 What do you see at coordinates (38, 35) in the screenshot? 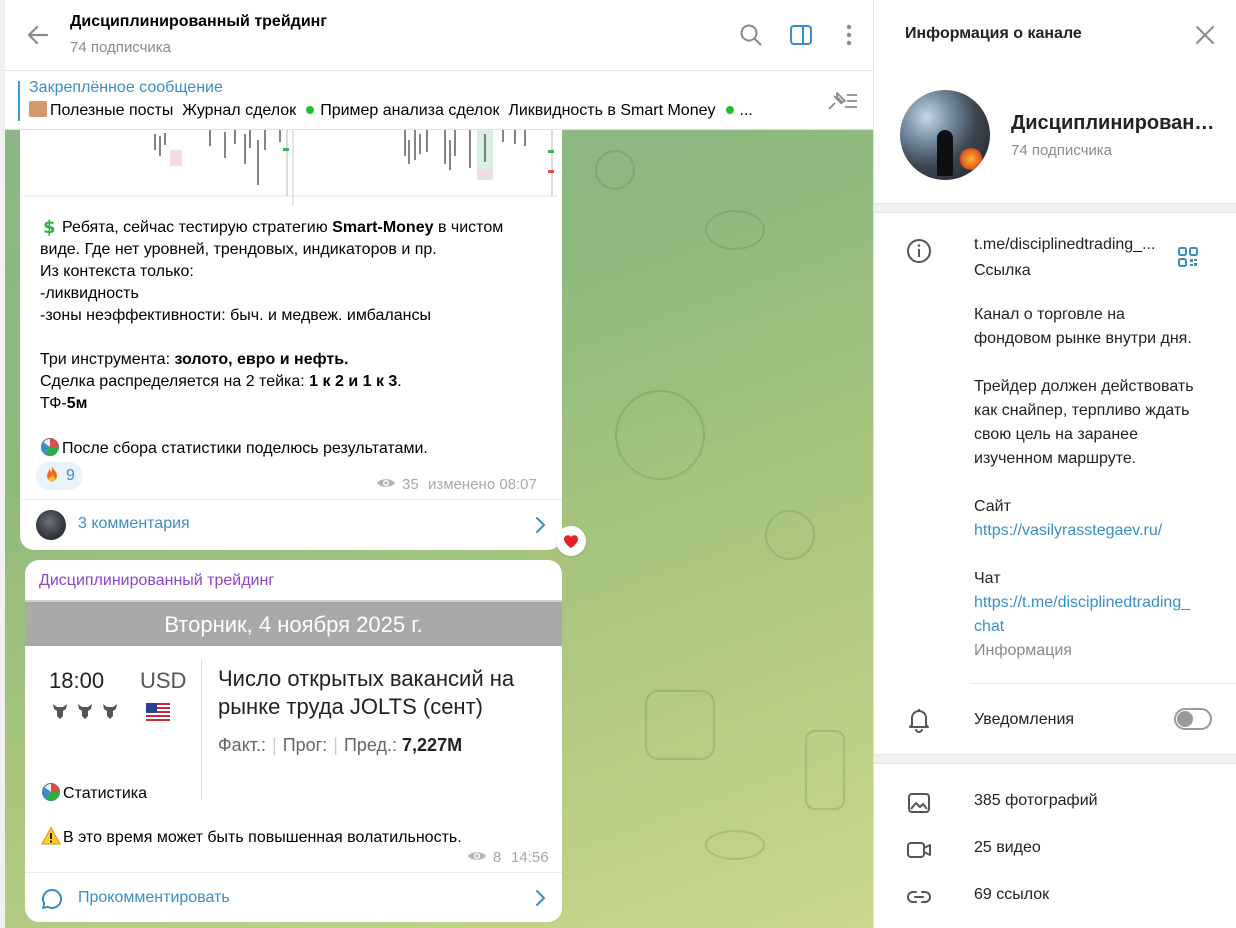
I see `back-arrow-icon` at bounding box center [38, 35].